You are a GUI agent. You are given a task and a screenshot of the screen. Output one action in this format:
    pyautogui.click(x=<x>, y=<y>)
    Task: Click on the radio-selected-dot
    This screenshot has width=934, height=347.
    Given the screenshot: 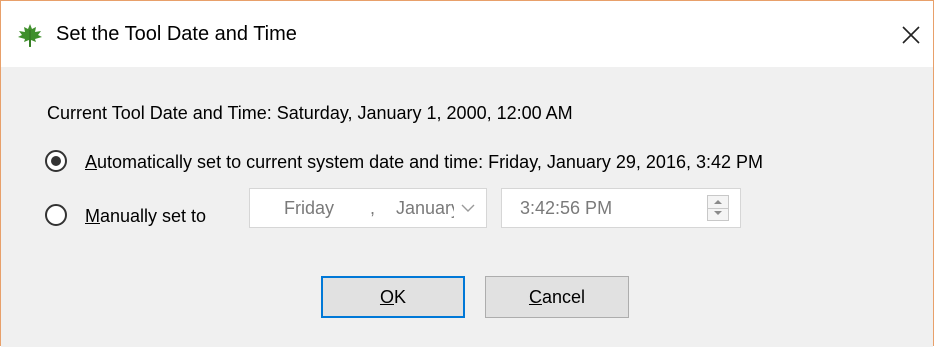 What is the action you would take?
    pyautogui.click(x=56, y=161)
    